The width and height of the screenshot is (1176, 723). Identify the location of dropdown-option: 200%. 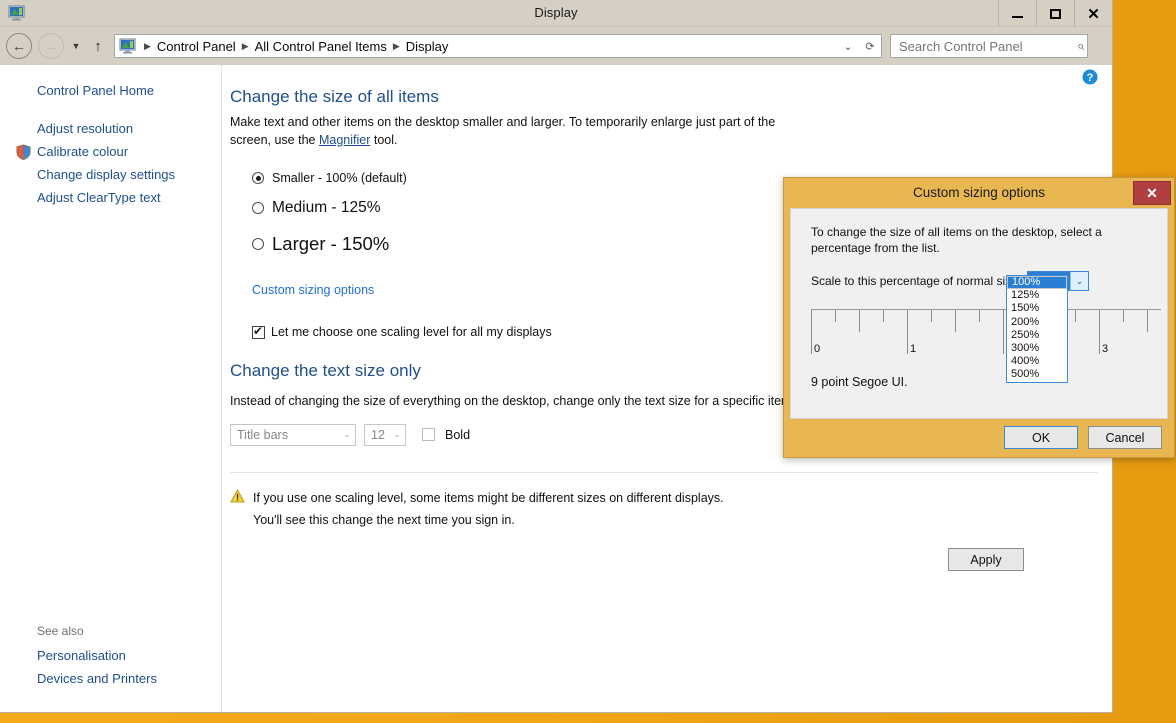
(1037, 322).